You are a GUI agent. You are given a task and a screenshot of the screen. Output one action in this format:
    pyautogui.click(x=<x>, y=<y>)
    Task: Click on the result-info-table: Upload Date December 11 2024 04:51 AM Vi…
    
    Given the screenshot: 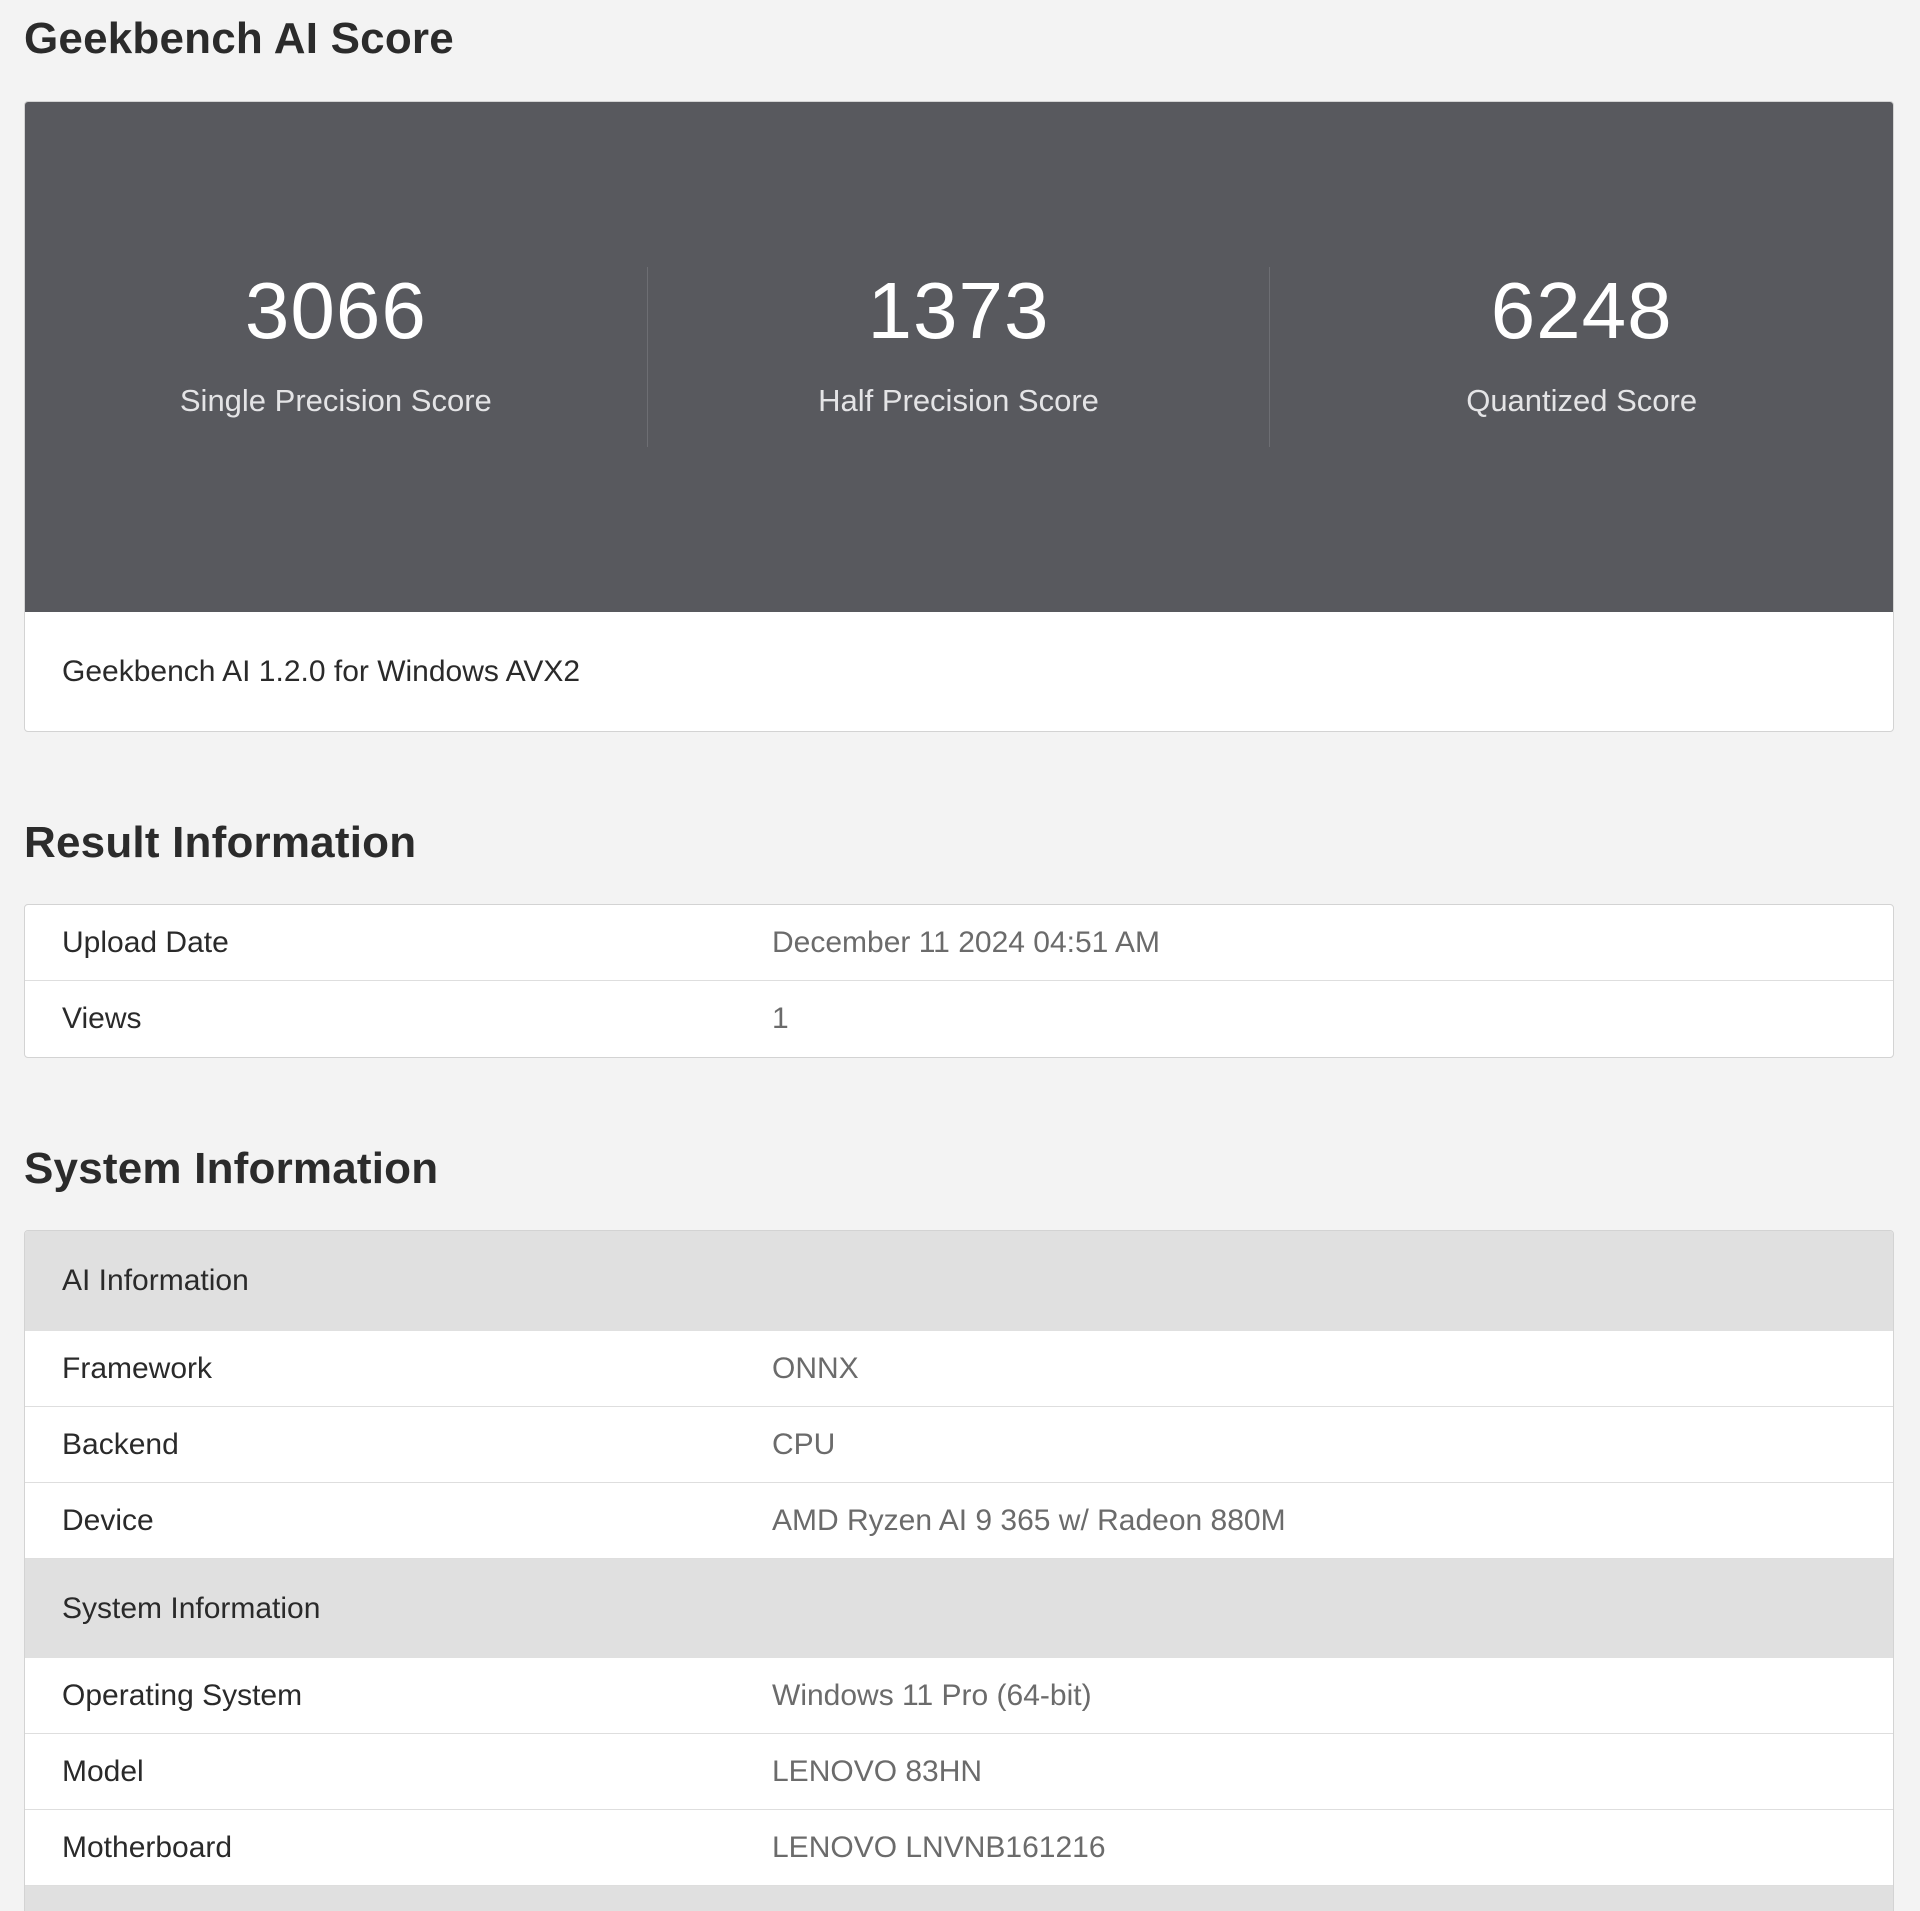 What is the action you would take?
    pyautogui.click(x=959, y=981)
    